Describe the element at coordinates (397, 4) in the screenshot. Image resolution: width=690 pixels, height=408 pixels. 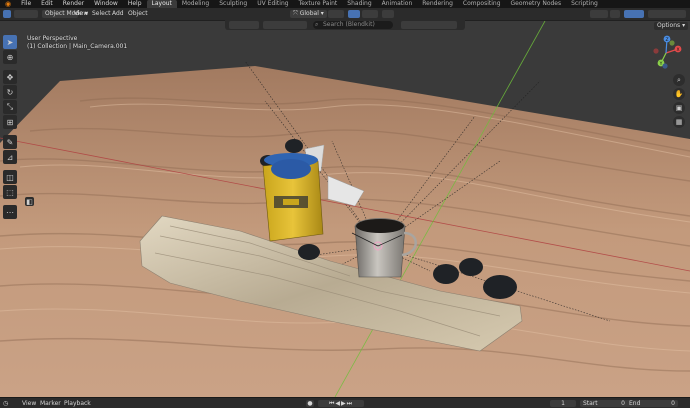
I see `tab-animation: Animation` at that location.